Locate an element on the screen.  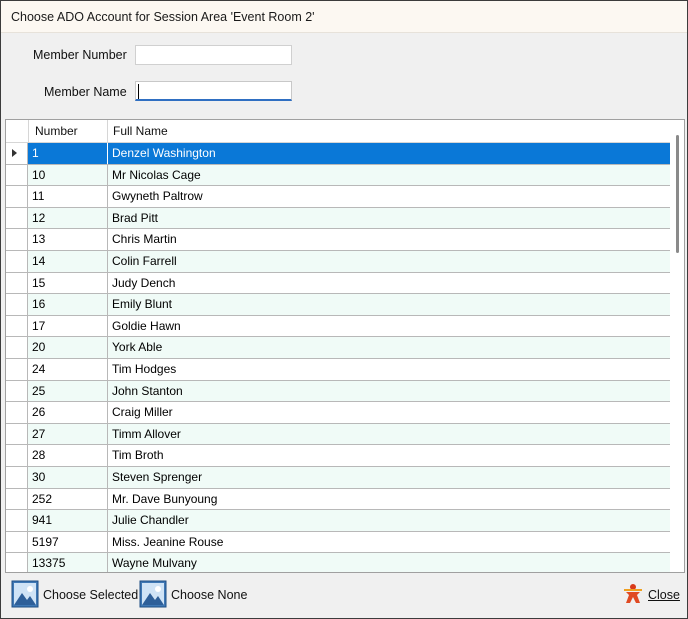
table-row: 24 Tim Hodges is located at coordinates (338, 369).